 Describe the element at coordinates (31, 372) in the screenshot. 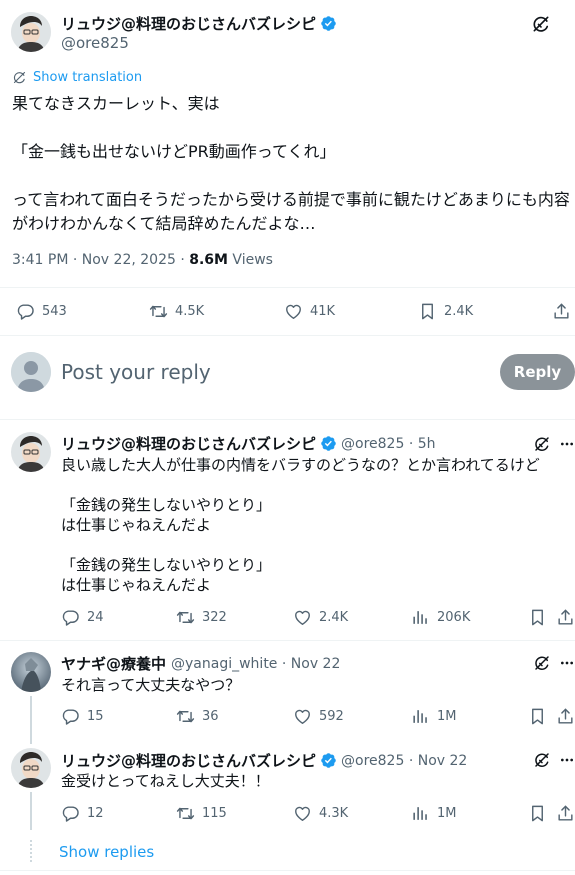

I see `default-avatar` at that location.